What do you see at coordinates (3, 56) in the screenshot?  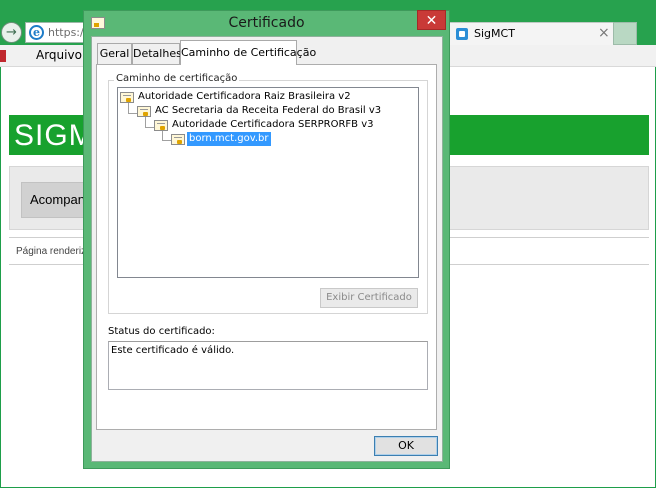 I see `app-menu-icon` at bounding box center [3, 56].